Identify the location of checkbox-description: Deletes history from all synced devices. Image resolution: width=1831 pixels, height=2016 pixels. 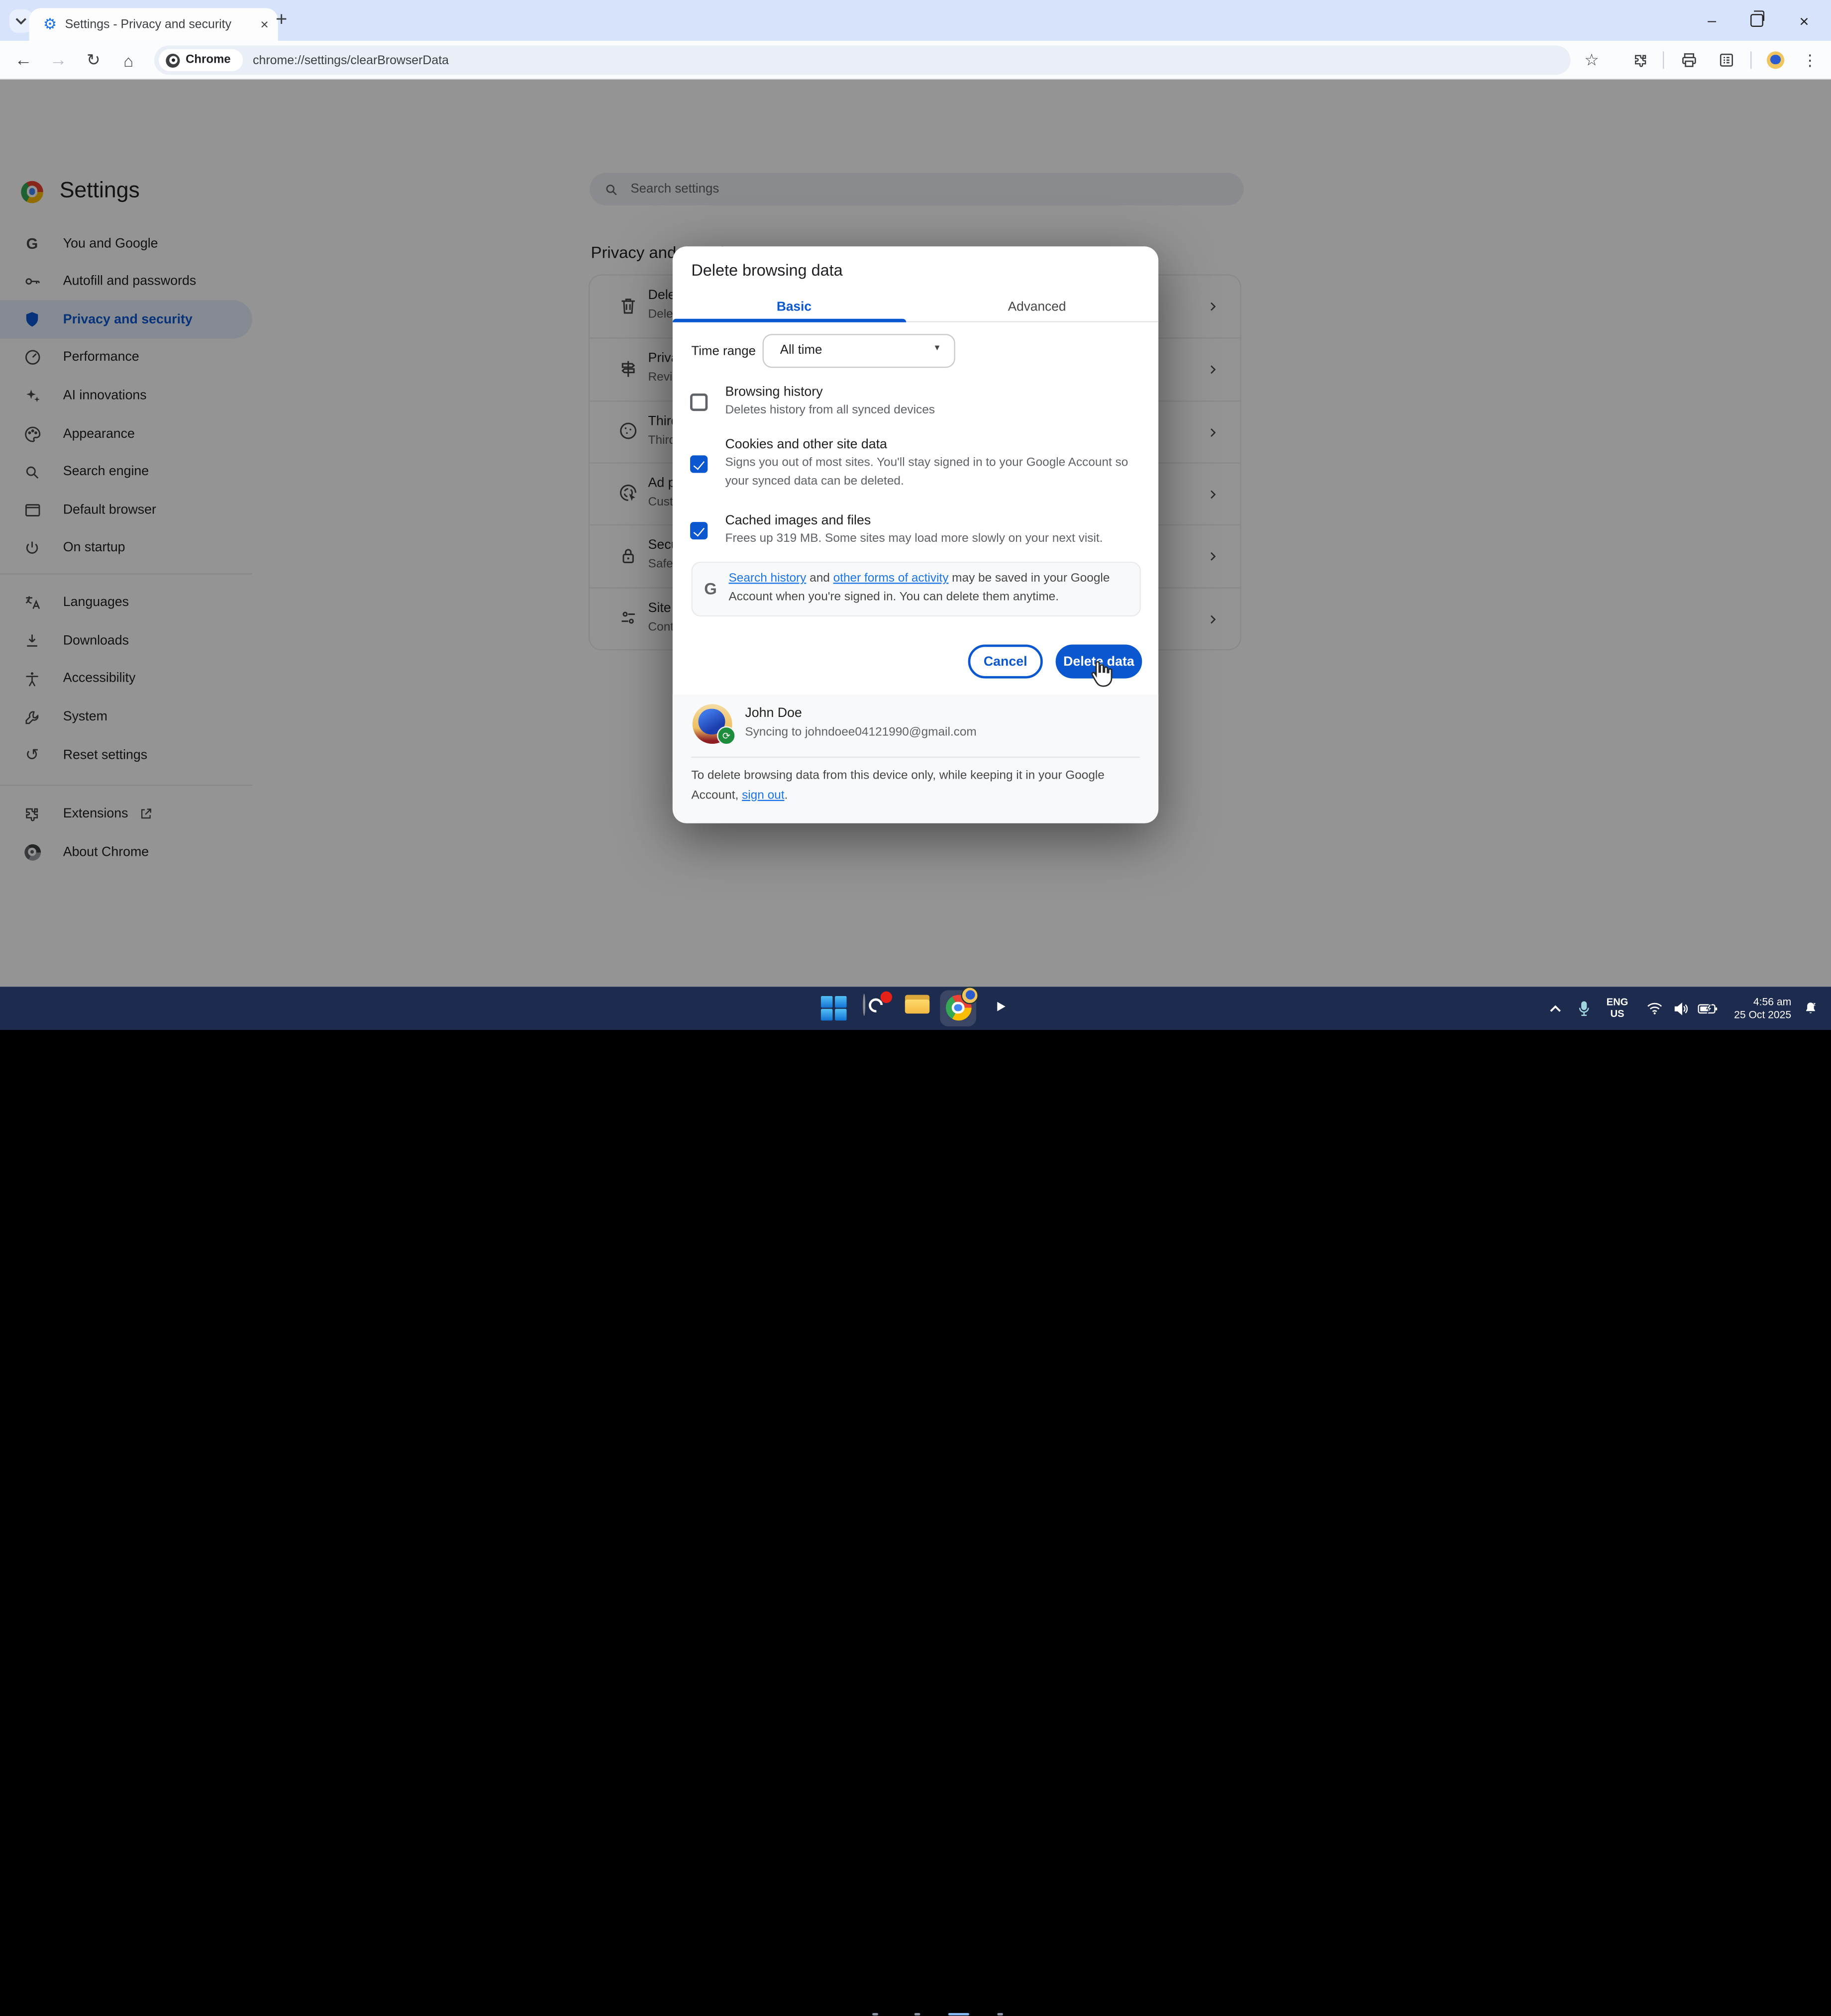
(830, 410).